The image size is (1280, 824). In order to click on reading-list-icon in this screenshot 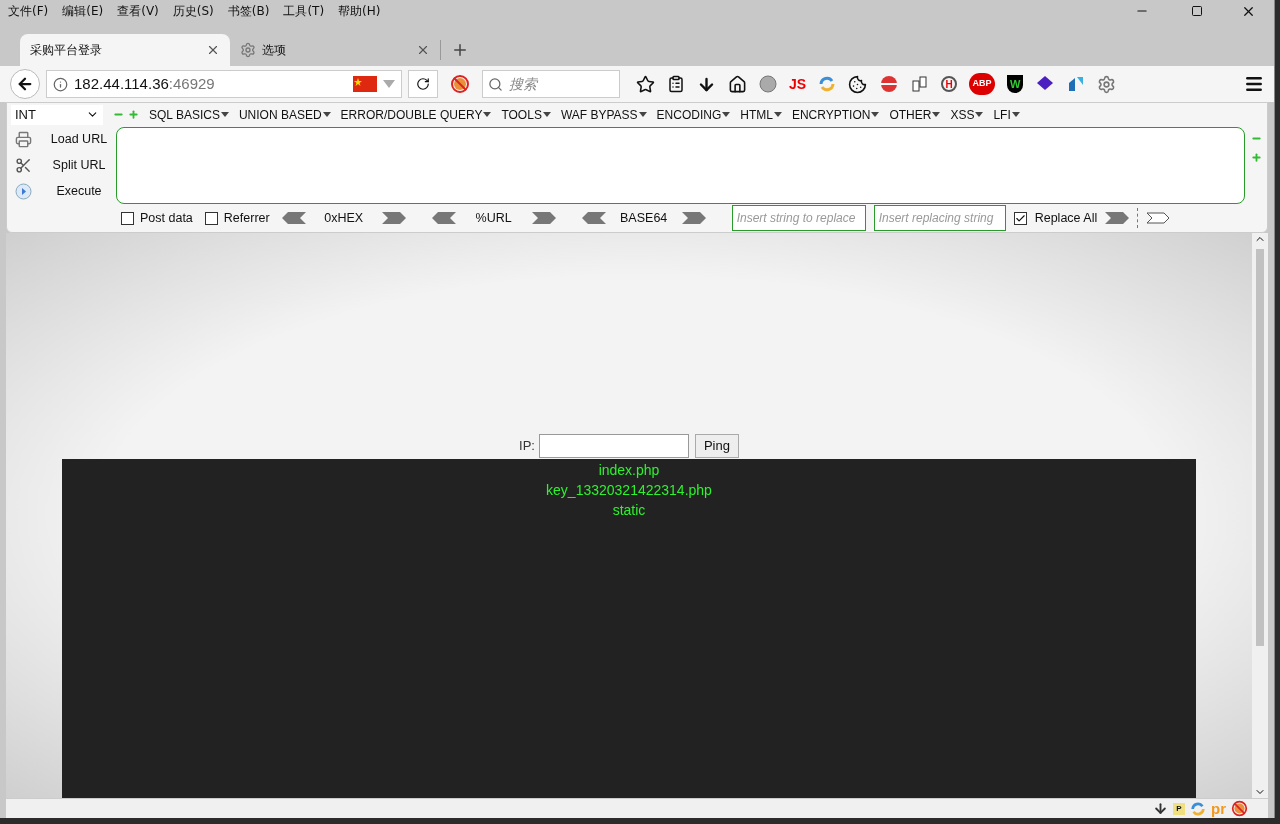, I will do `click(676, 84)`.